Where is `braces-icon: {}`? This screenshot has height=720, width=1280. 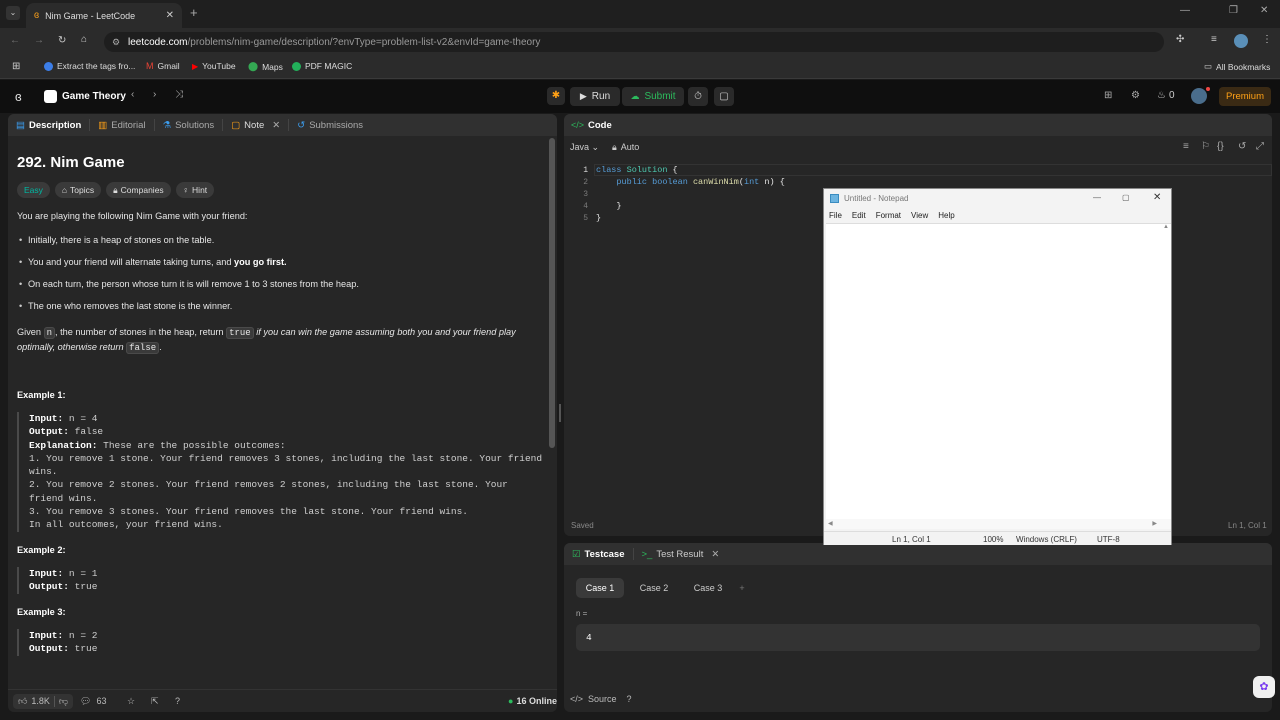 braces-icon: {} is located at coordinates (1220, 146).